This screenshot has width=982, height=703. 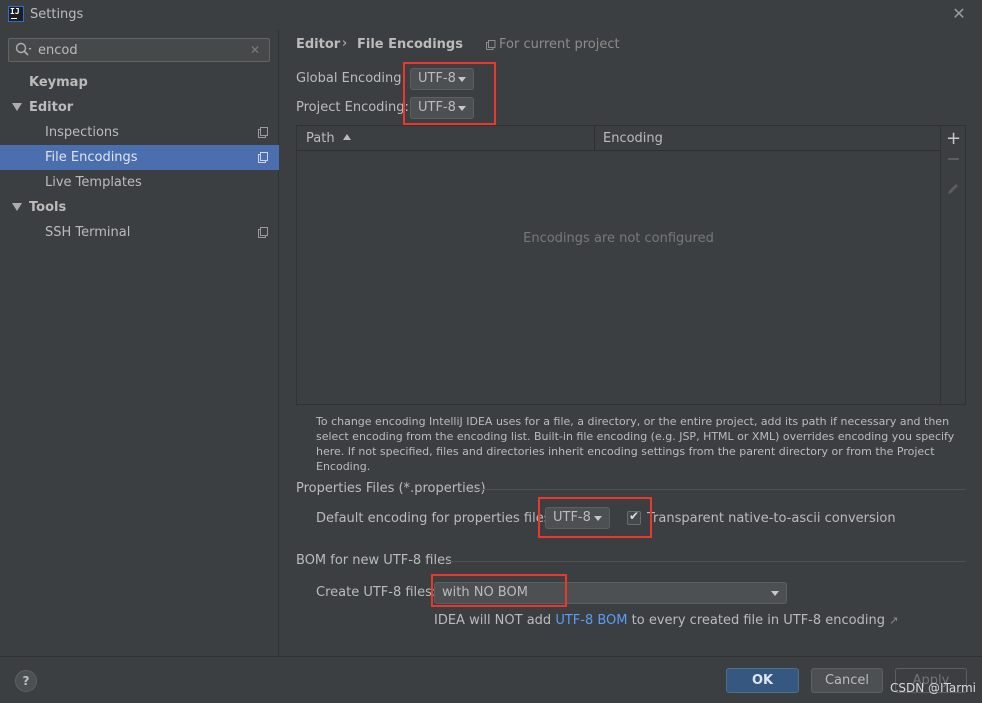 What do you see at coordinates (933, 688) in the screenshot?
I see `watermark: CSDN @ITarmi` at bounding box center [933, 688].